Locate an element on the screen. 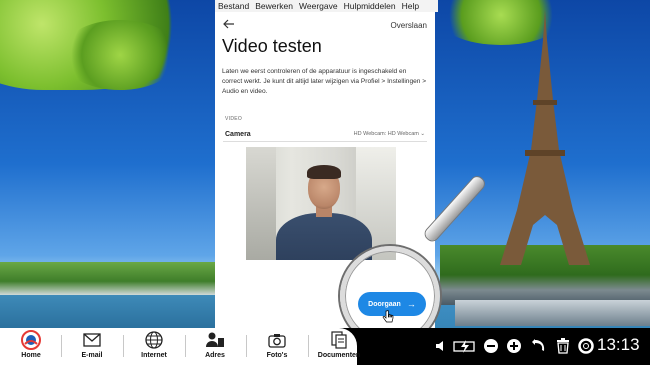 The image size is (650, 365). camera-select: HD Webcam: HD Webcam ⌄ is located at coordinates (389, 134).